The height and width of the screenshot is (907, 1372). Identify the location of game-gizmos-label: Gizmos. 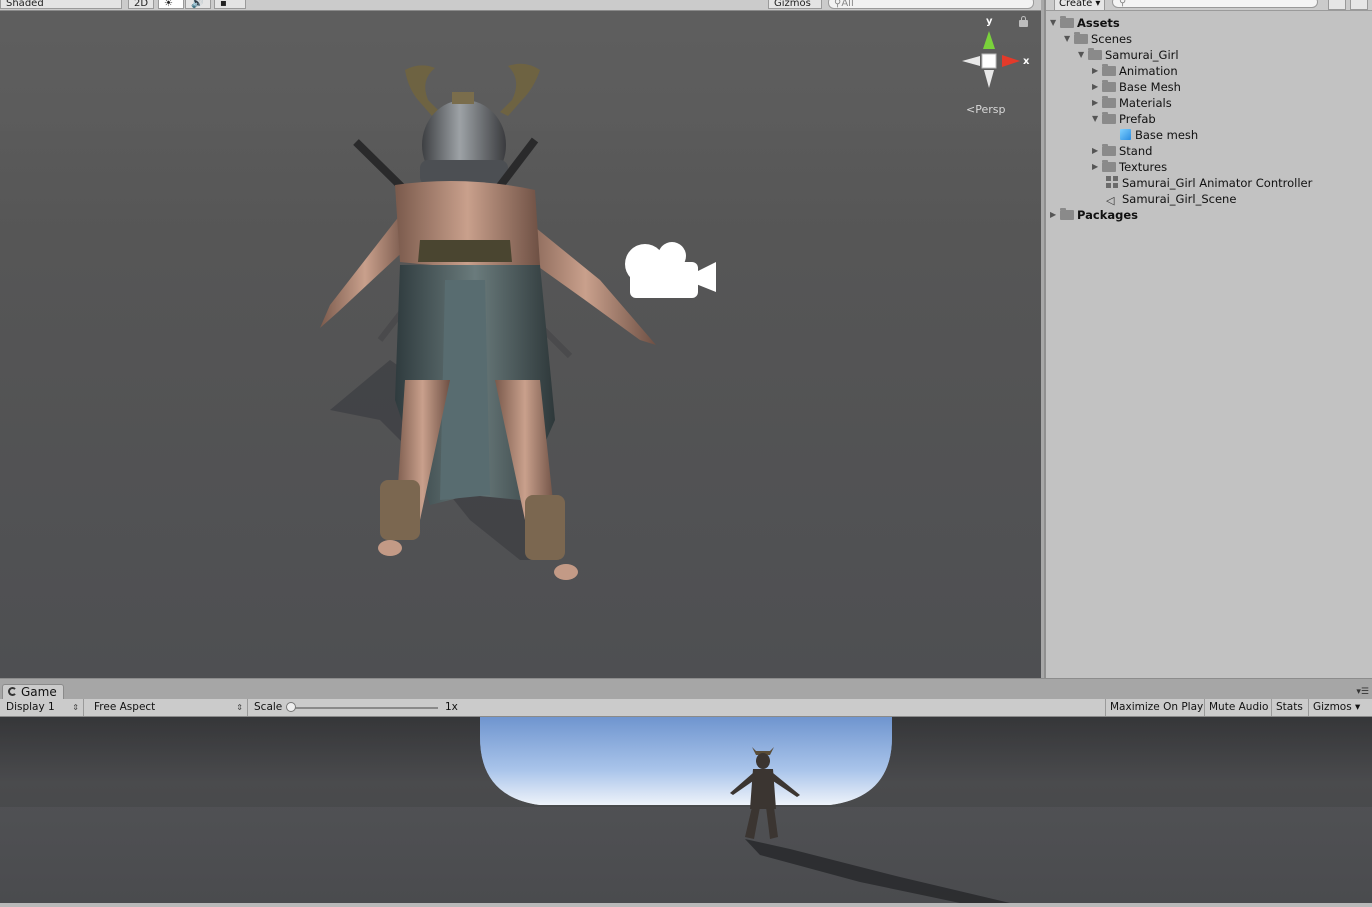
(1332, 707).